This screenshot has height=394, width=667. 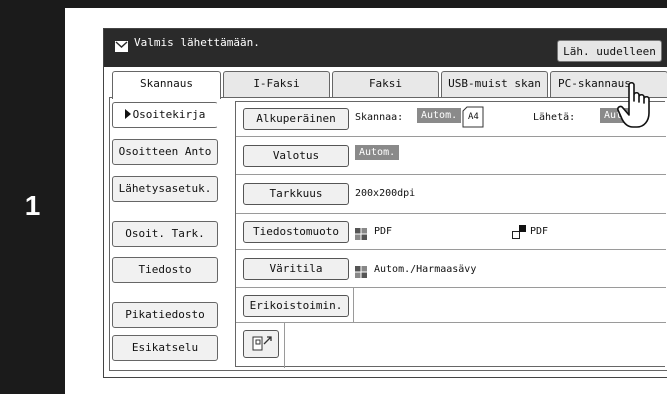 What do you see at coordinates (385, 48) in the screenshot?
I see `status-bar: Valmis lähettämään. Läh. uudelleen` at bounding box center [385, 48].